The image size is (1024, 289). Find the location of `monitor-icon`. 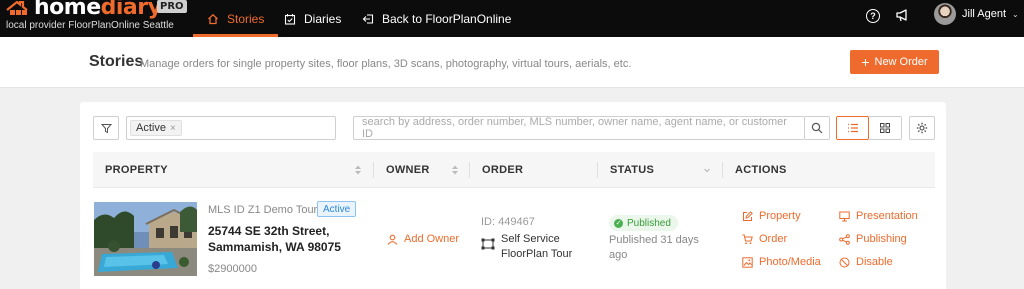

monitor-icon is located at coordinates (844, 216).